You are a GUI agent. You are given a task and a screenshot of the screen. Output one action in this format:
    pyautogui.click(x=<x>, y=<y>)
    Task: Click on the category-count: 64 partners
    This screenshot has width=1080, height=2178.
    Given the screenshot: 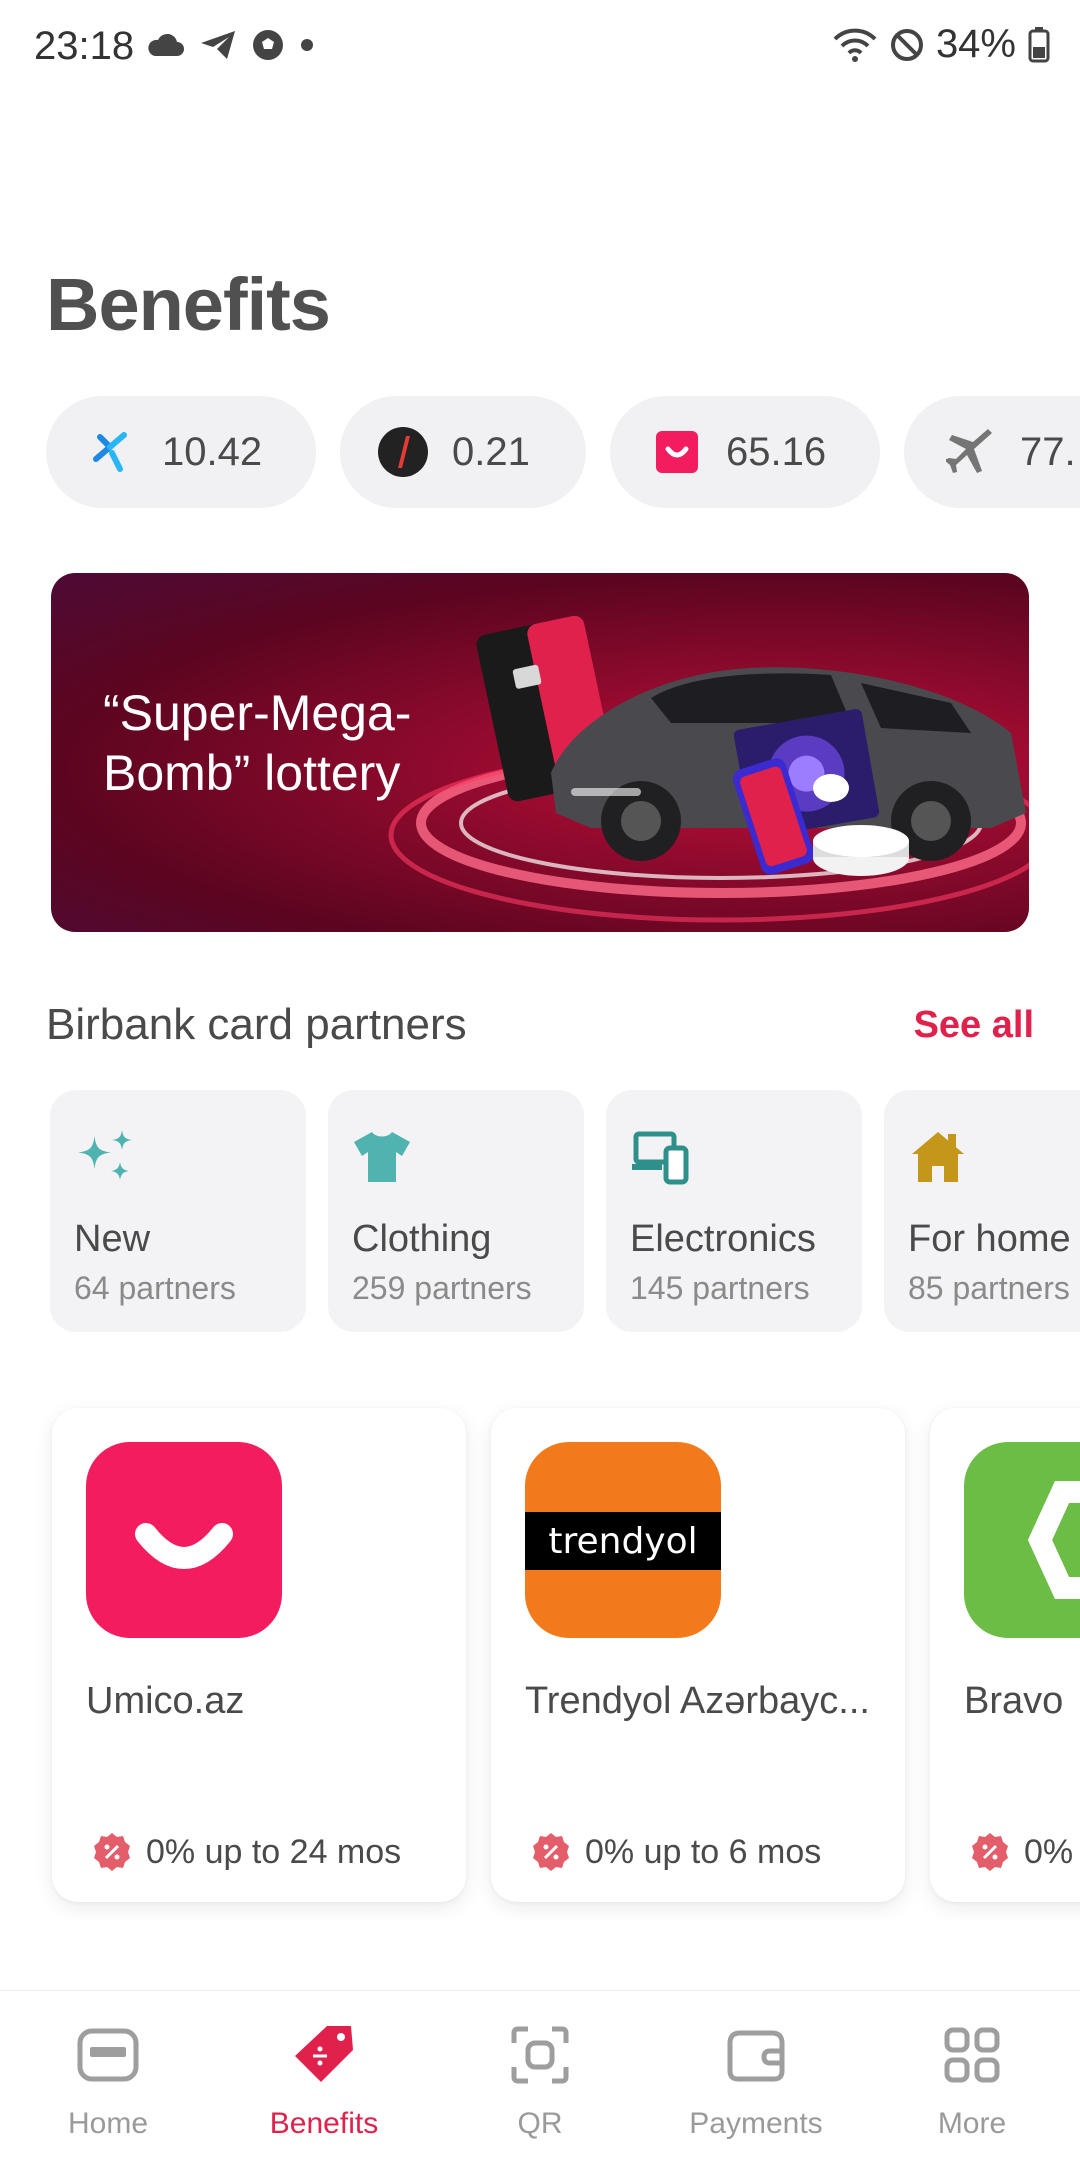 What is the action you would take?
    pyautogui.click(x=155, y=1288)
    